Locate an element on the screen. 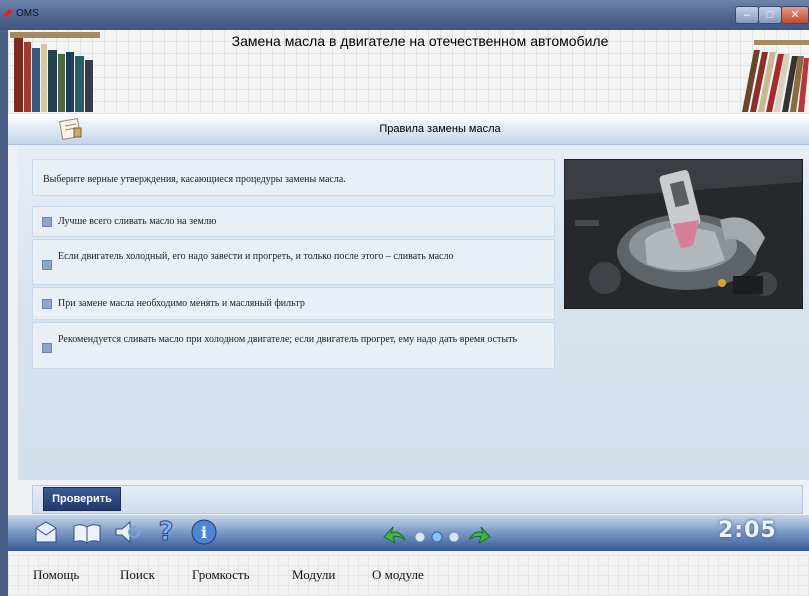 This screenshot has height=596, width=809. window-titlebar: OMS is located at coordinates (404, 15).